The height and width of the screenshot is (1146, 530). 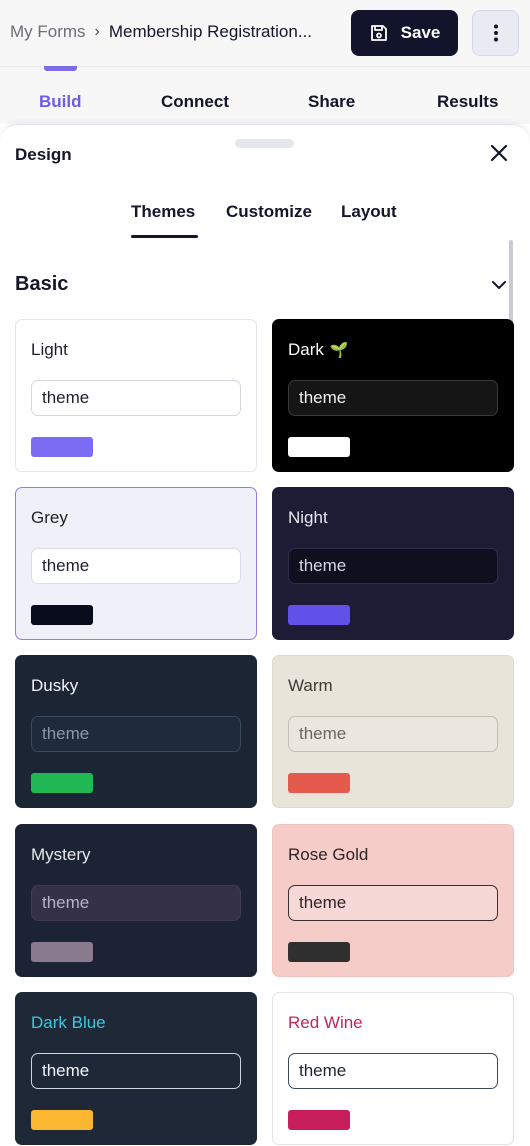 I want to click on theme-card-rose-gold: Rose Gold theme, so click(x=393, y=900).